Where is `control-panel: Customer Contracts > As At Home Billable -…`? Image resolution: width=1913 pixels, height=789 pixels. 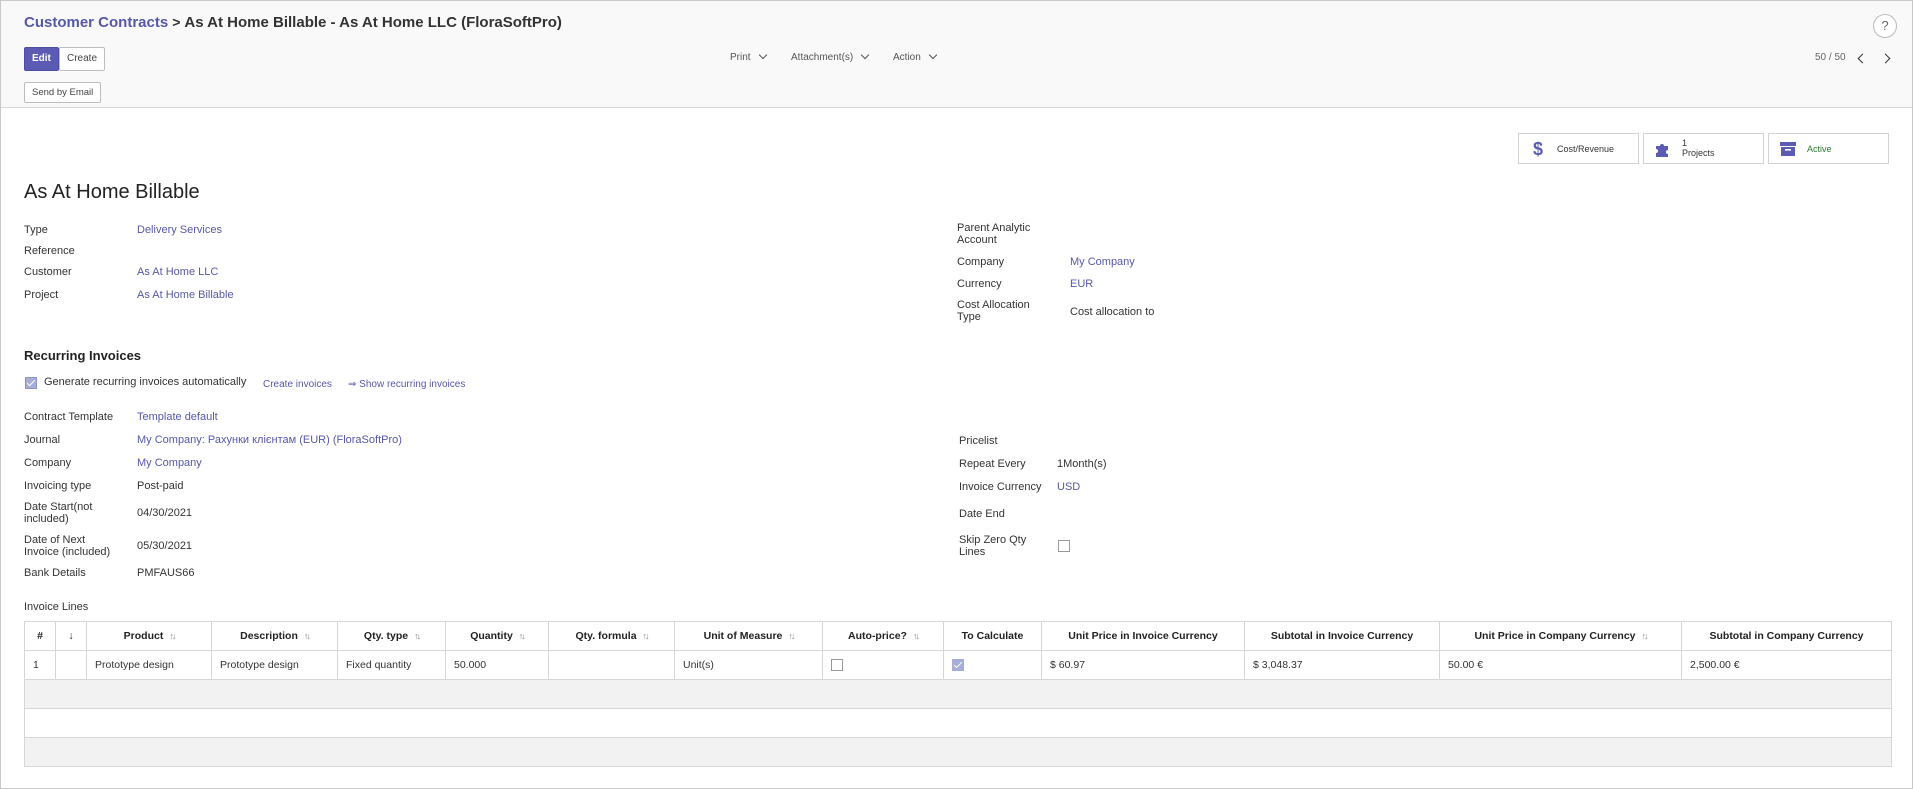
control-panel: Customer Contracts > As At Home Billable -… is located at coordinates (956, 54).